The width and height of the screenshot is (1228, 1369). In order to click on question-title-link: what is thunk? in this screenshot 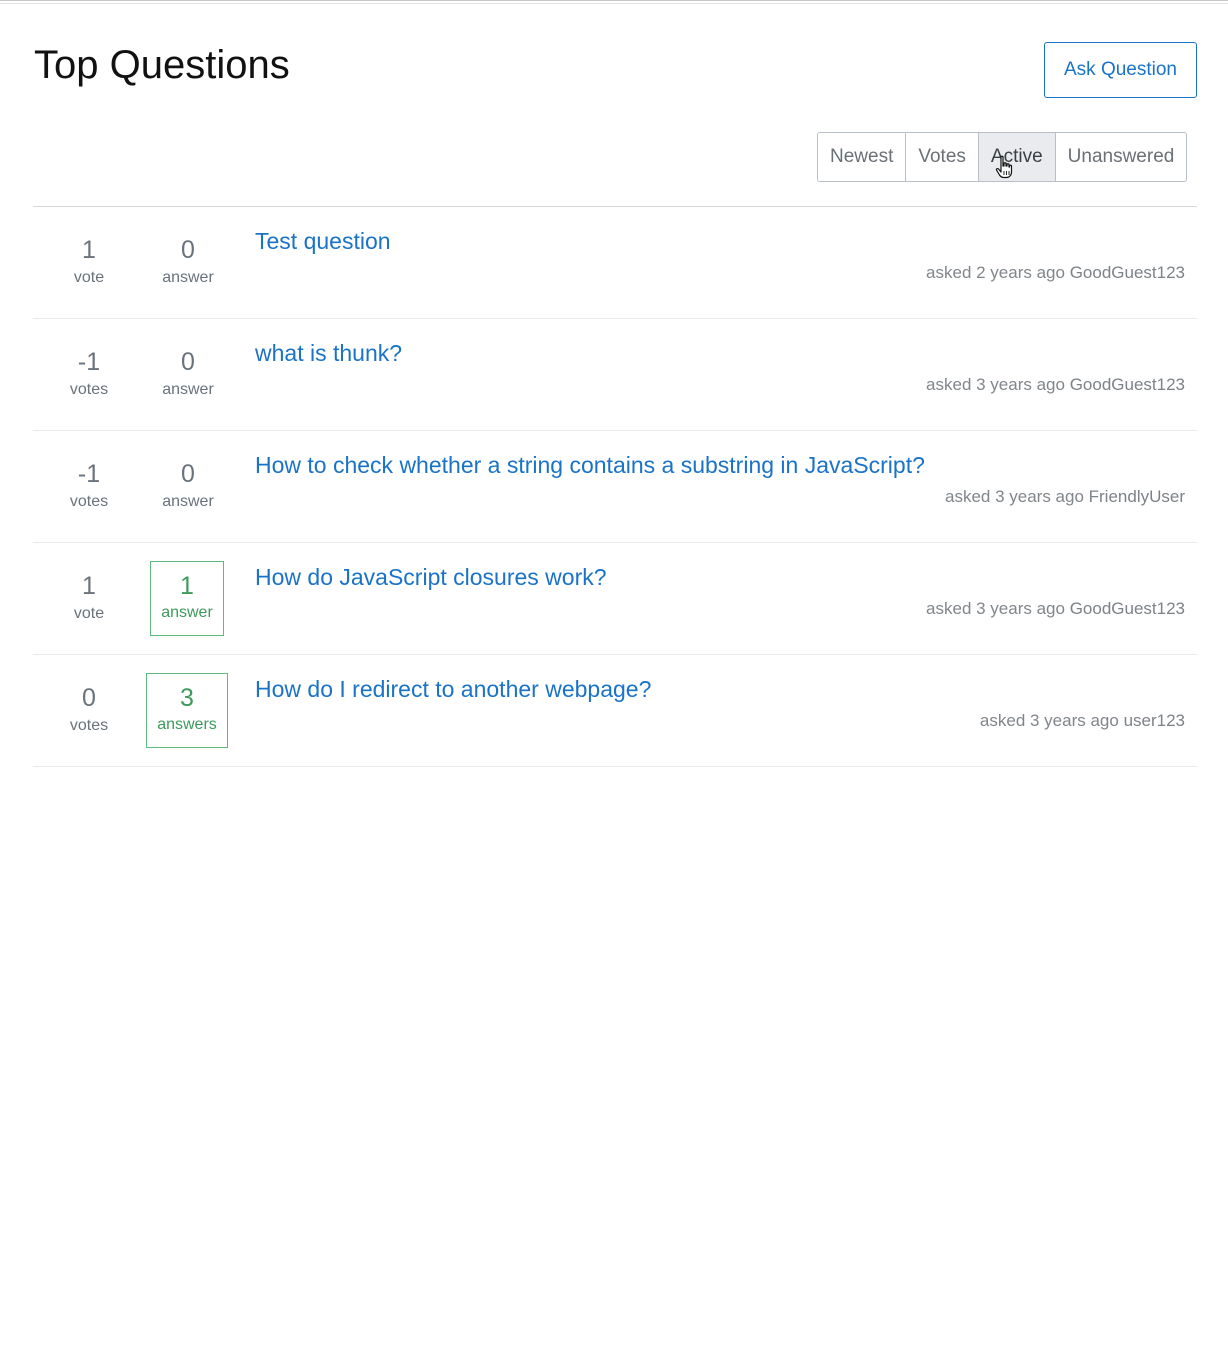, I will do `click(328, 353)`.